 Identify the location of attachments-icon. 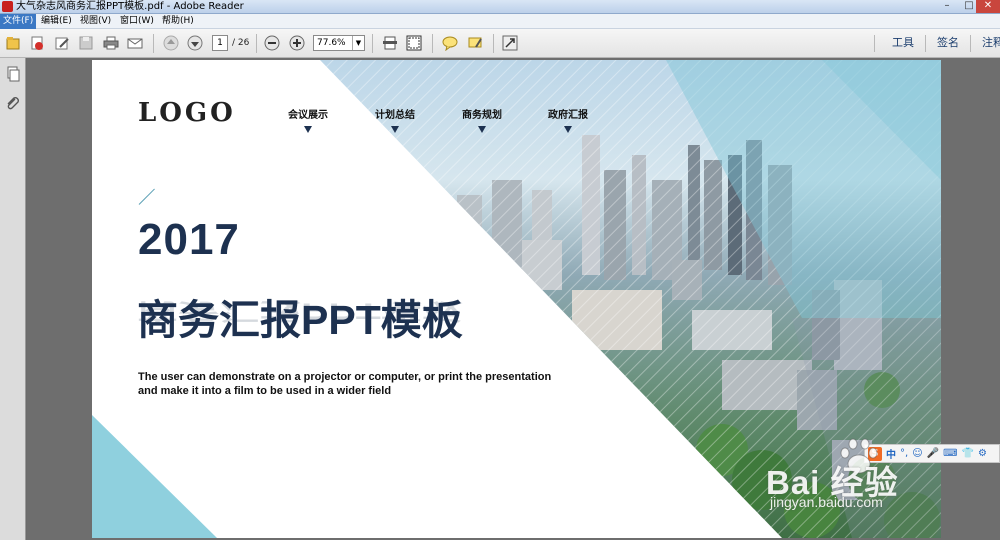
(13, 104).